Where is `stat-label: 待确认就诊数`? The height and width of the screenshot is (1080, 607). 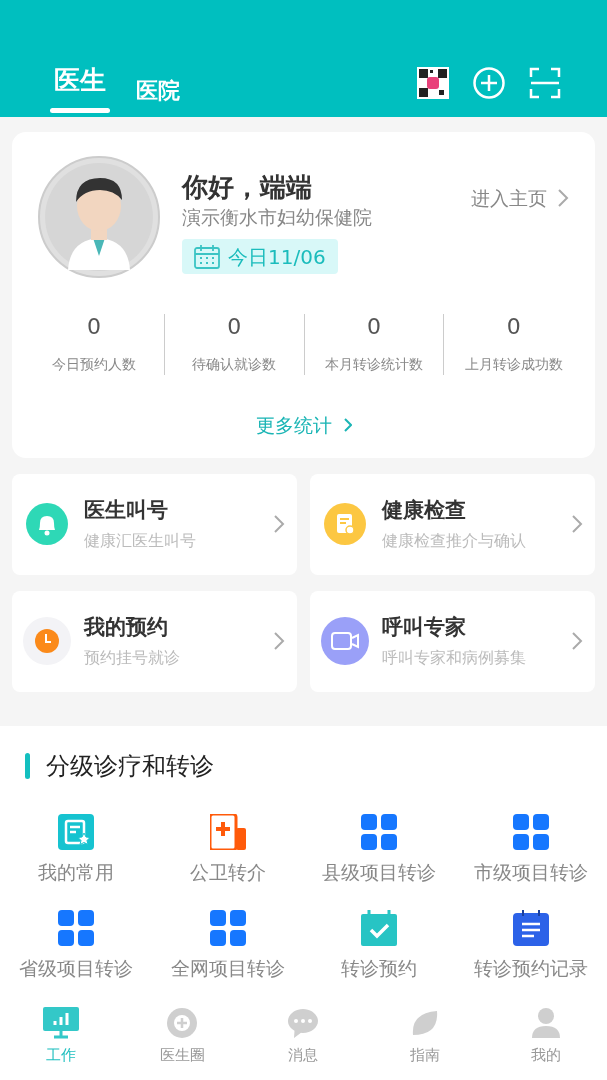
stat-label: 待确认就诊数 is located at coordinates (234, 364).